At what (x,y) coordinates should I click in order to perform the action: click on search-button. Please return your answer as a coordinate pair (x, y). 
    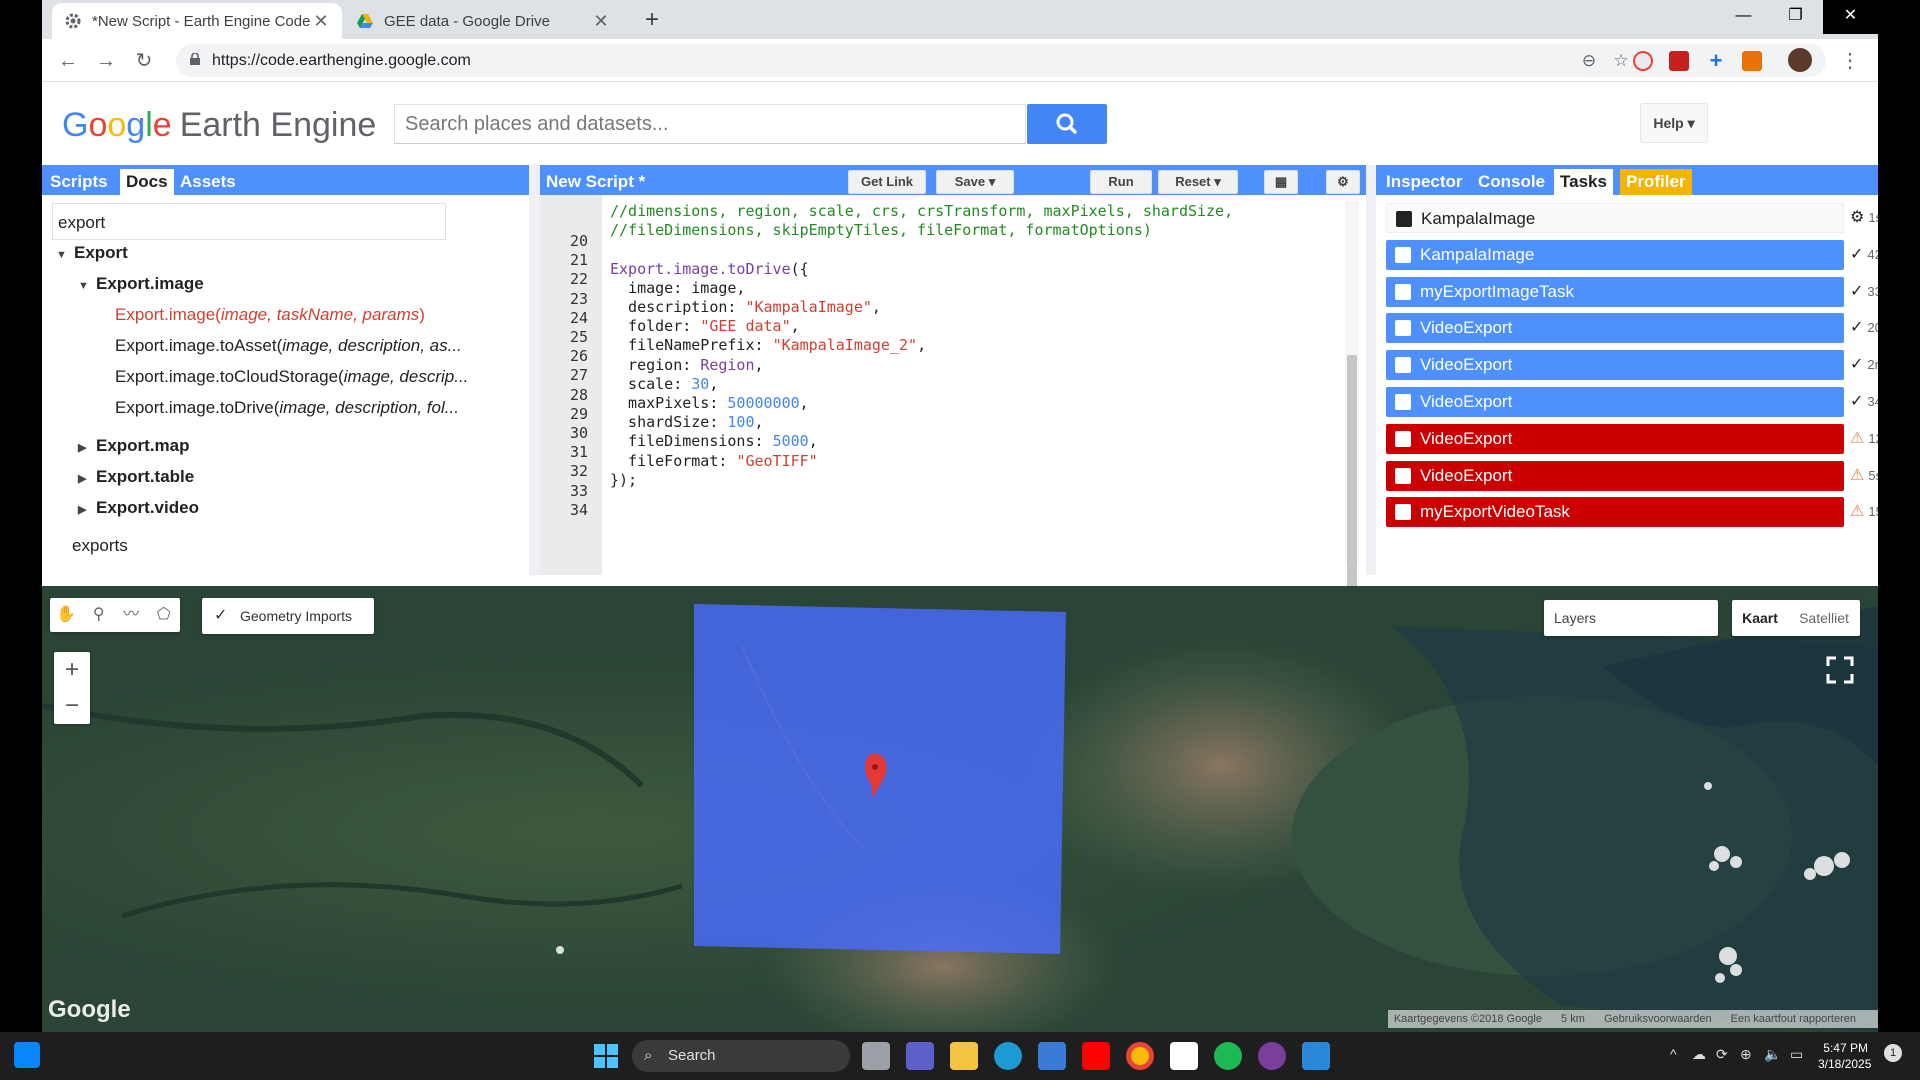
    Looking at the image, I should click on (1067, 124).